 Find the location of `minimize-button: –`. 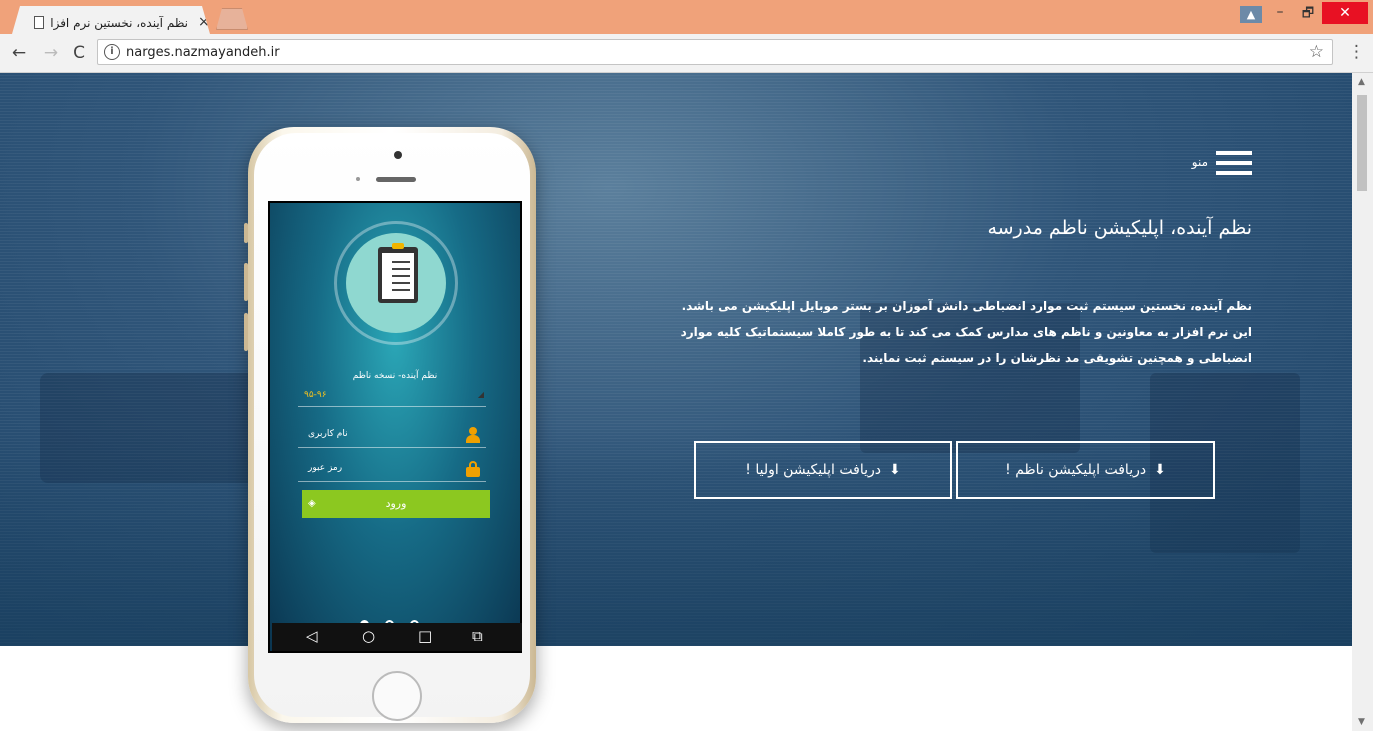

minimize-button: – is located at coordinates (1280, 14).